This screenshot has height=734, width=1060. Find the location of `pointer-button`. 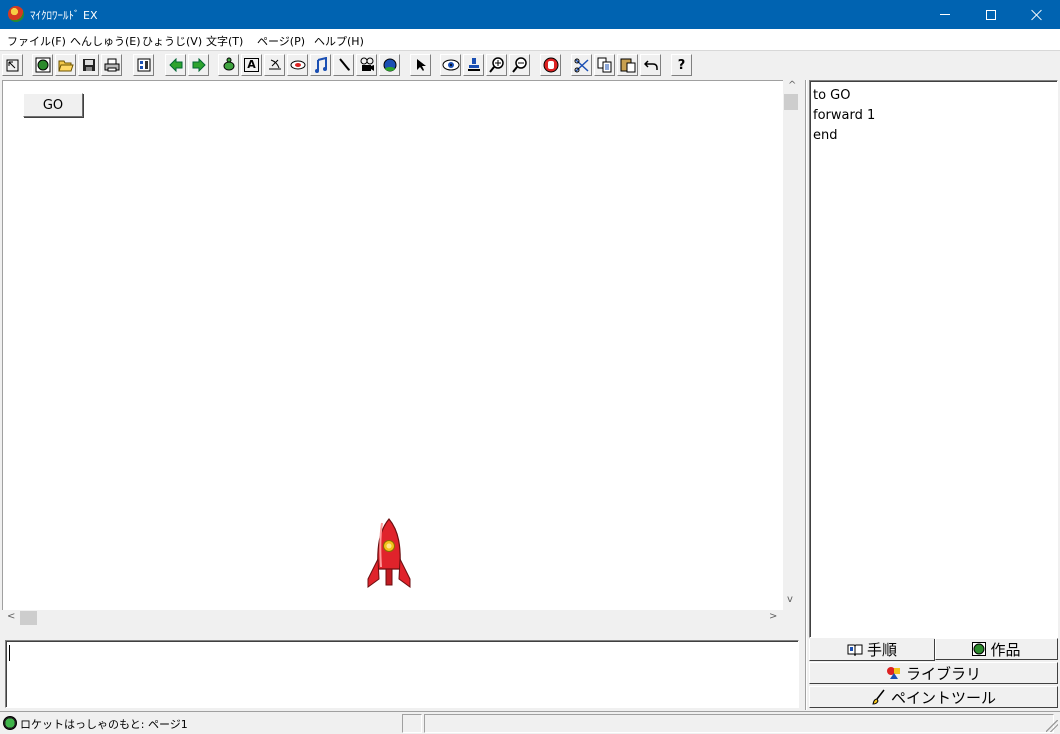

pointer-button is located at coordinates (420, 65).